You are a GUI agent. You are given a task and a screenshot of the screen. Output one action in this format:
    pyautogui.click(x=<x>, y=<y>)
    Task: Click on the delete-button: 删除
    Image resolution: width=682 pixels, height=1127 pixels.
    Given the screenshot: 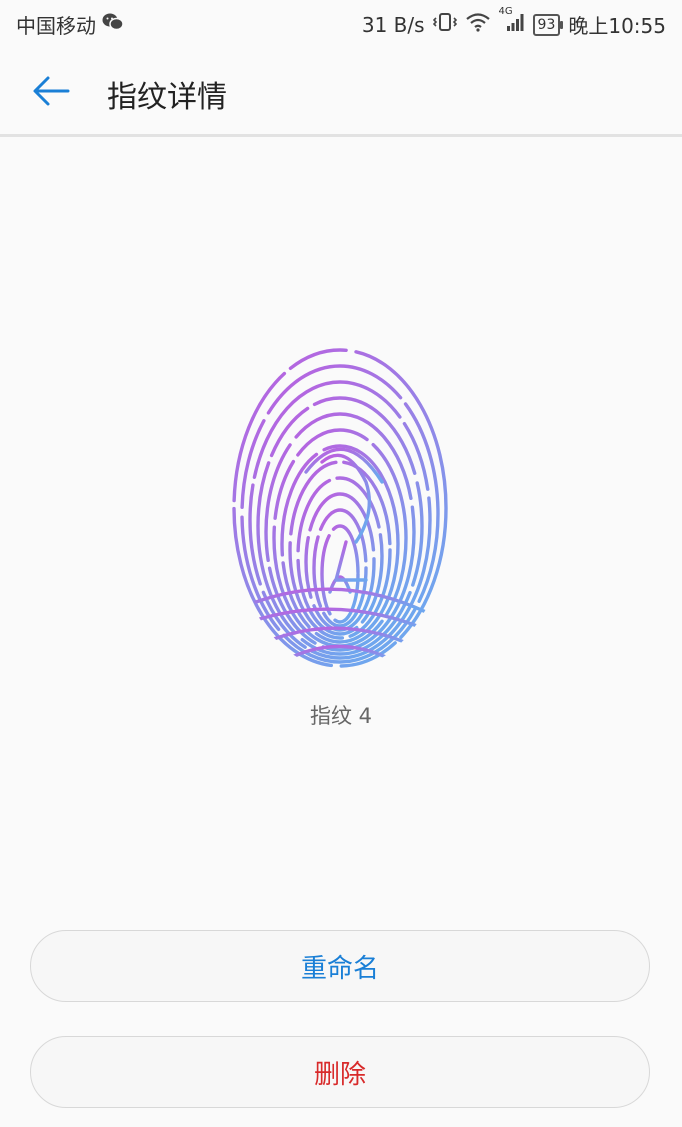 What is the action you would take?
    pyautogui.click(x=340, y=1072)
    